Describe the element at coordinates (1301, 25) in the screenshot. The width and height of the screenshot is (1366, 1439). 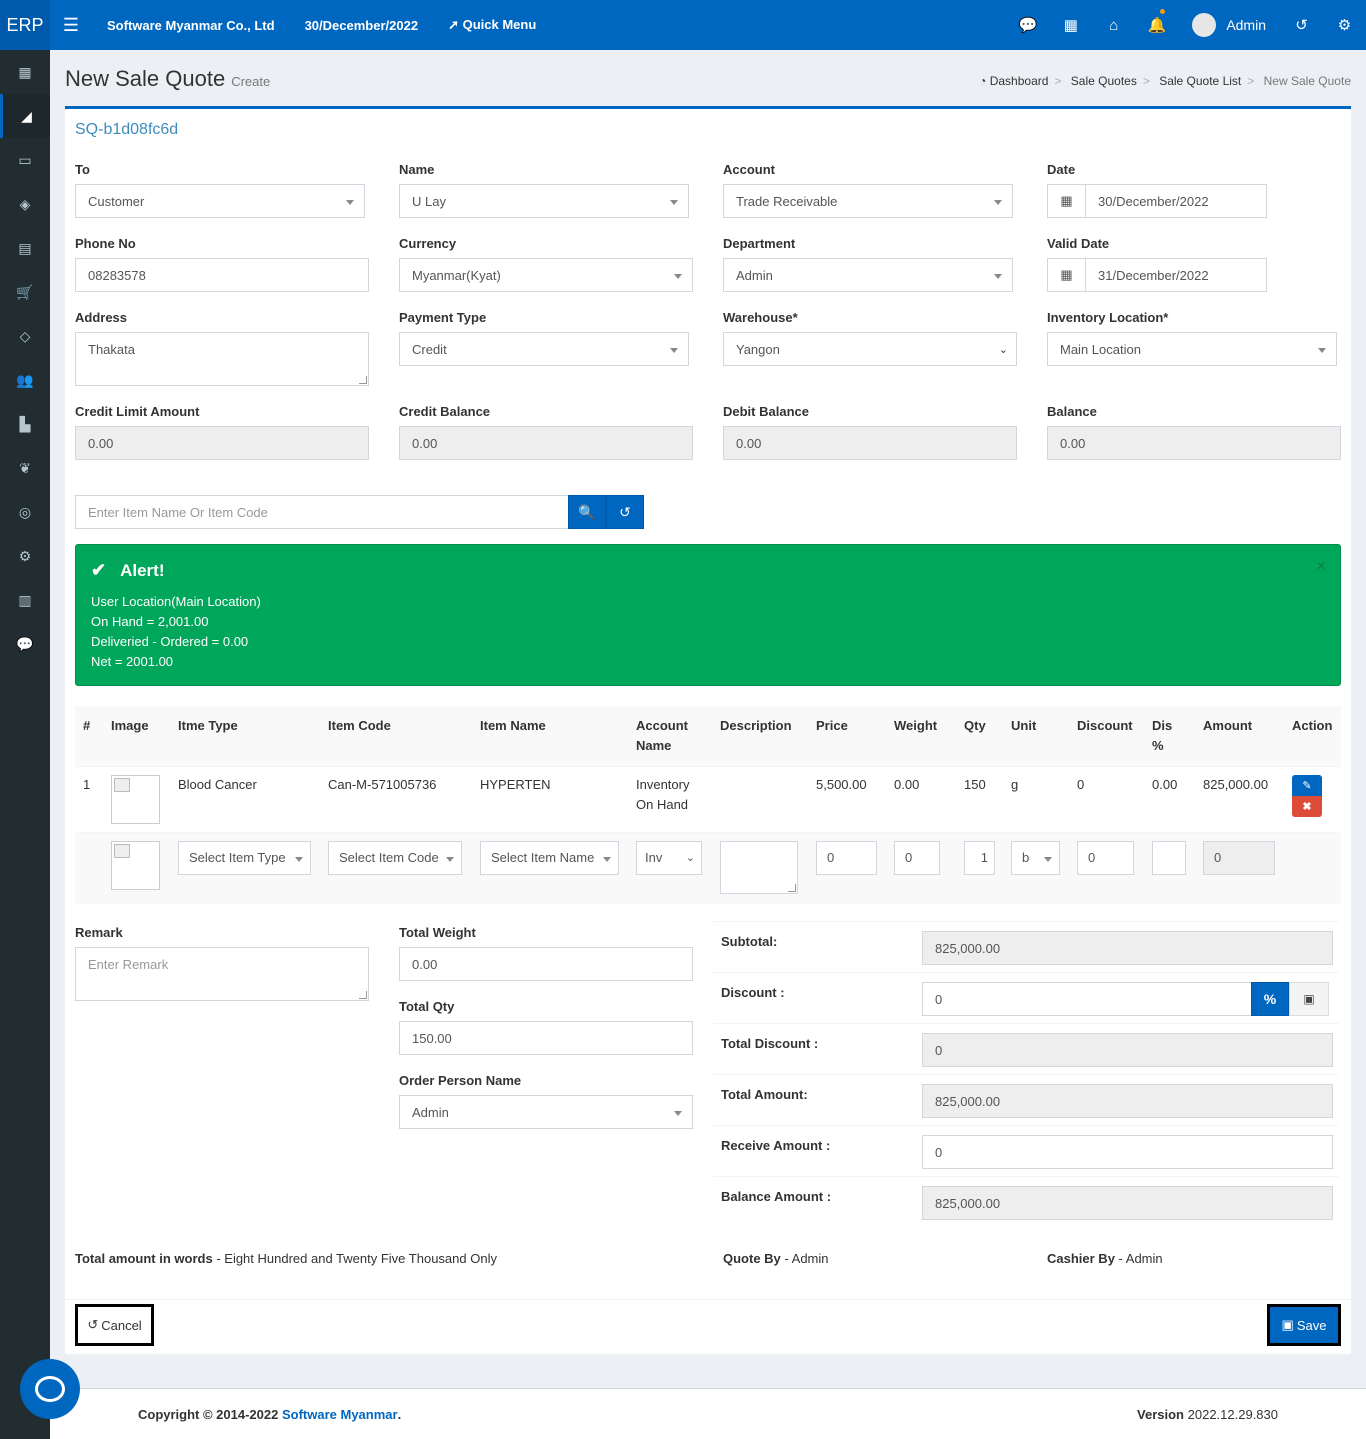
I see `history-icon: ↺` at that location.